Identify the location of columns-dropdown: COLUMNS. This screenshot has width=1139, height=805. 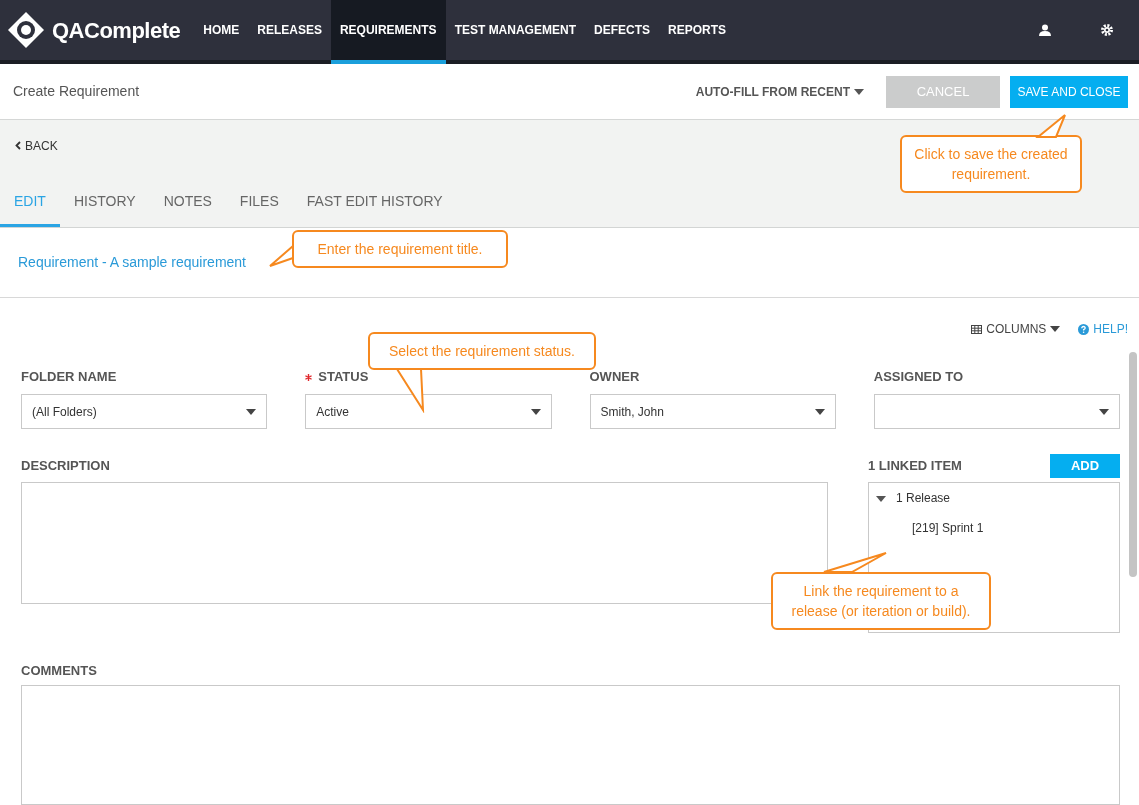
(1016, 329).